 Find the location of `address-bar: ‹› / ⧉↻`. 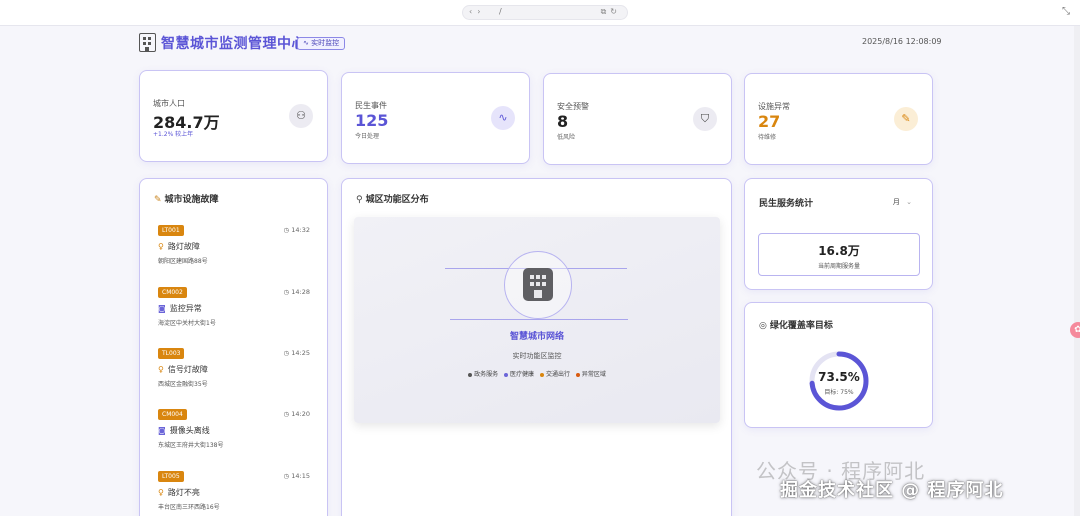

address-bar: ‹› / ⧉↻ is located at coordinates (545, 12).